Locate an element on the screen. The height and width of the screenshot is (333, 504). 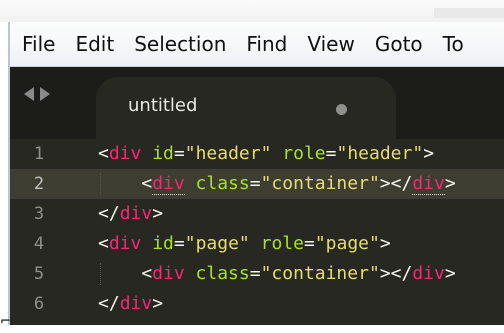
menu-view: View is located at coordinates (330, 44).